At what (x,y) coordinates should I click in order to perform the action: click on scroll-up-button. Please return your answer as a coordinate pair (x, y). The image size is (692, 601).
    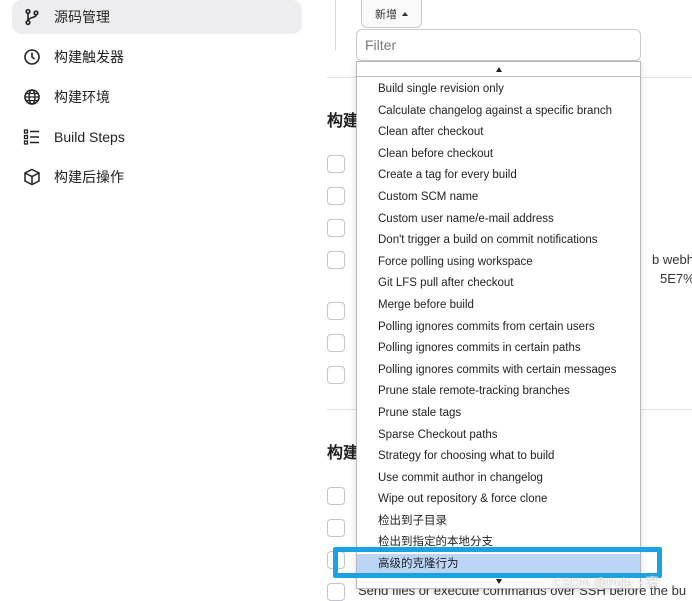
    Looking at the image, I should click on (498, 69).